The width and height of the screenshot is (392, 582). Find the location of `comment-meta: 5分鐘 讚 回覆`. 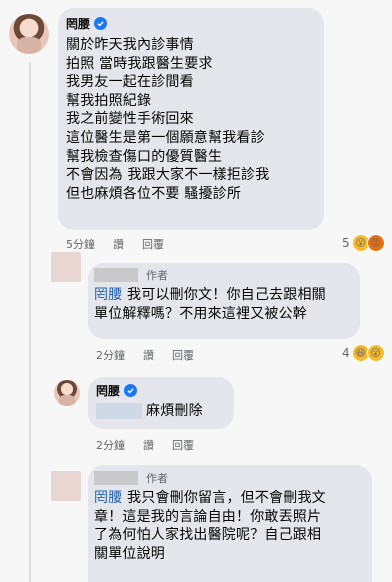

comment-meta: 5分鐘 讚 回覆 is located at coordinates (115, 244).